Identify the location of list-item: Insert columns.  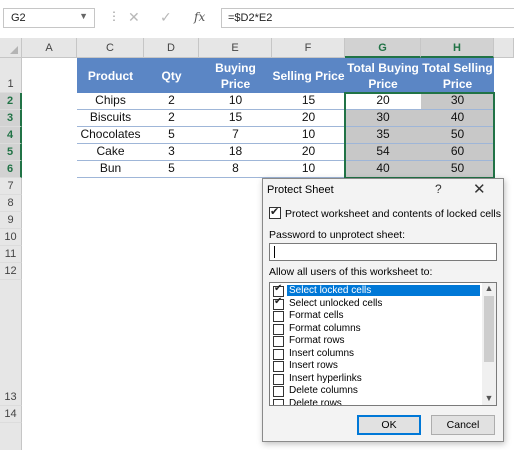
(376, 354).